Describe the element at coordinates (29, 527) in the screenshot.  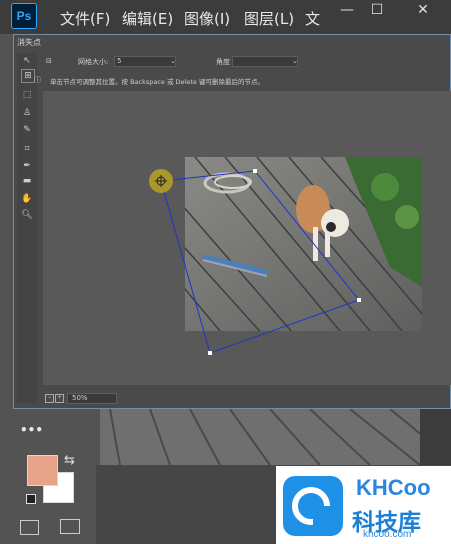
I see `quick-mask-icon` at that location.